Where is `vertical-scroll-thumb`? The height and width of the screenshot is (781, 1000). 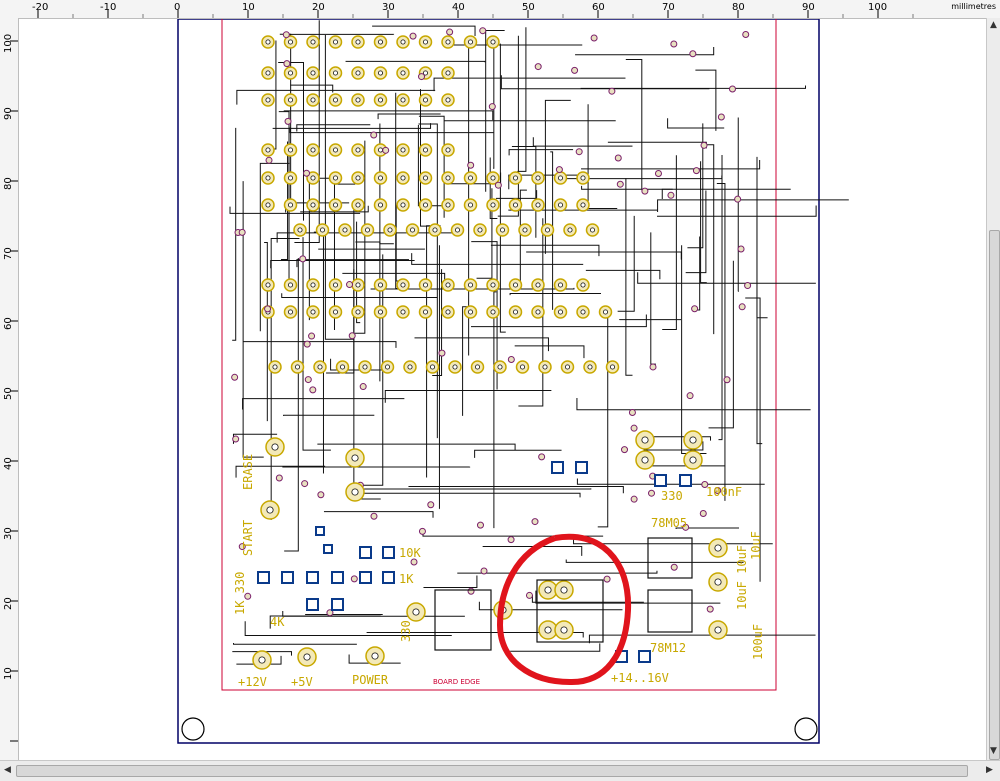 vertical-scroll-thumb is located at coordinates (994, 495).